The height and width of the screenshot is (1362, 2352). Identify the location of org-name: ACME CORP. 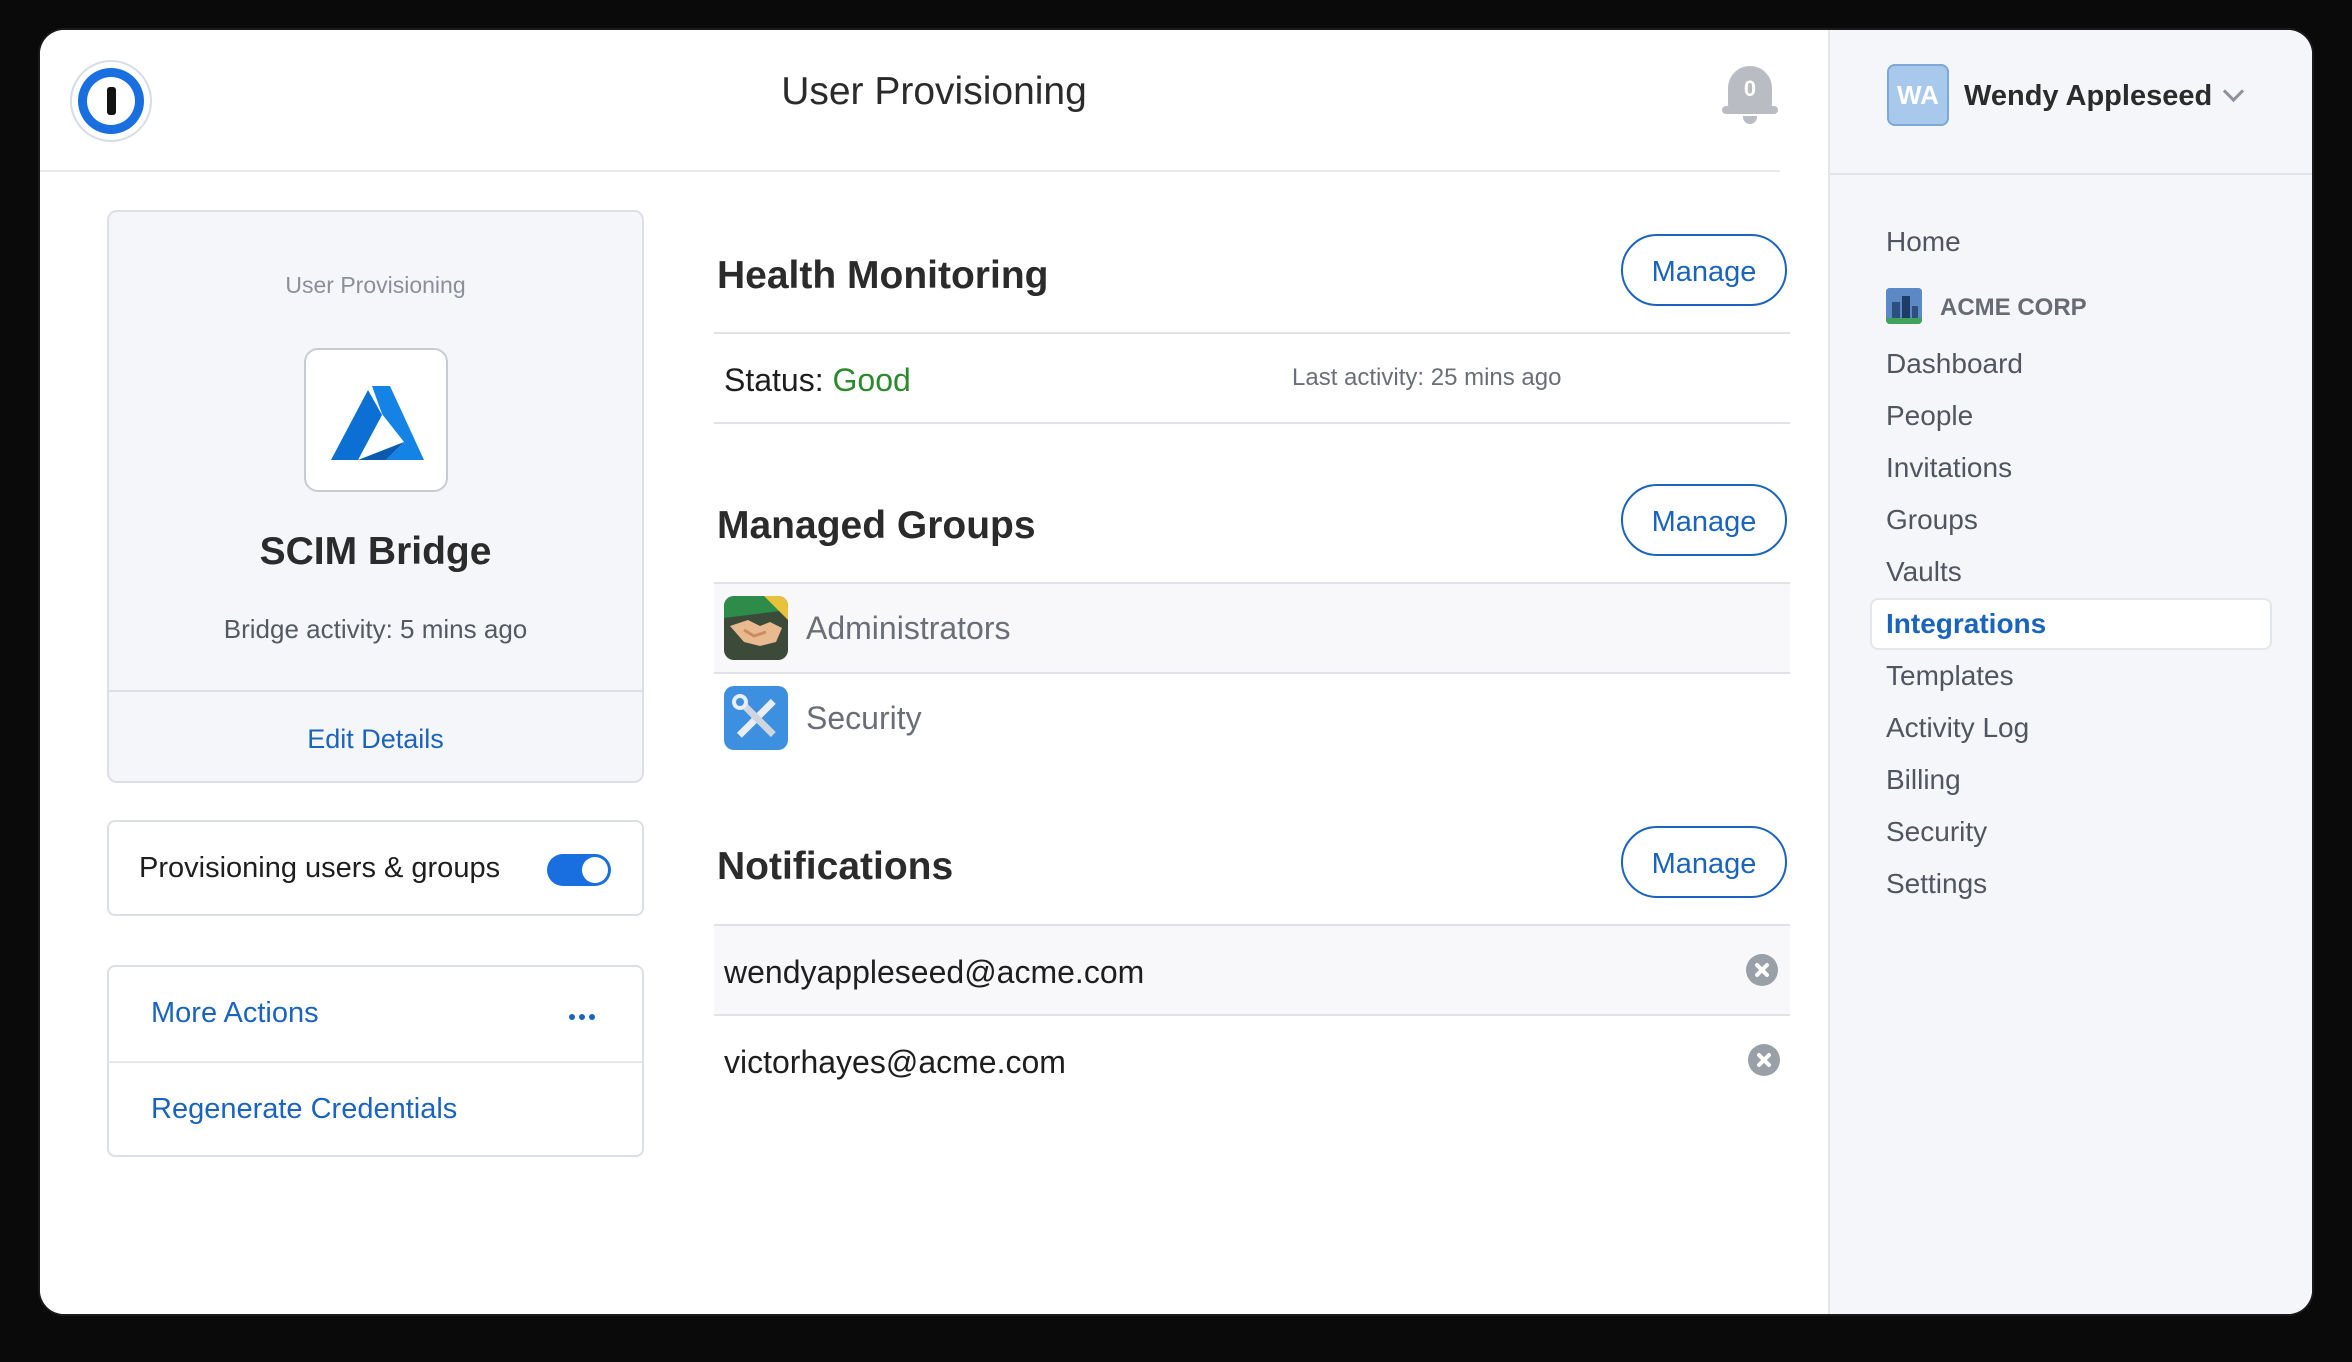
(2013, 307).